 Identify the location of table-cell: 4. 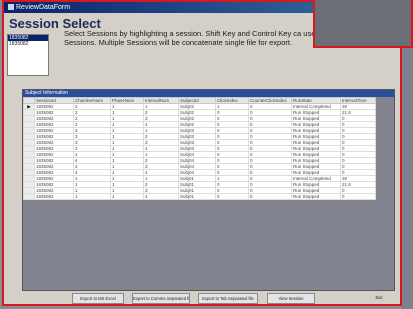
(161, 196).